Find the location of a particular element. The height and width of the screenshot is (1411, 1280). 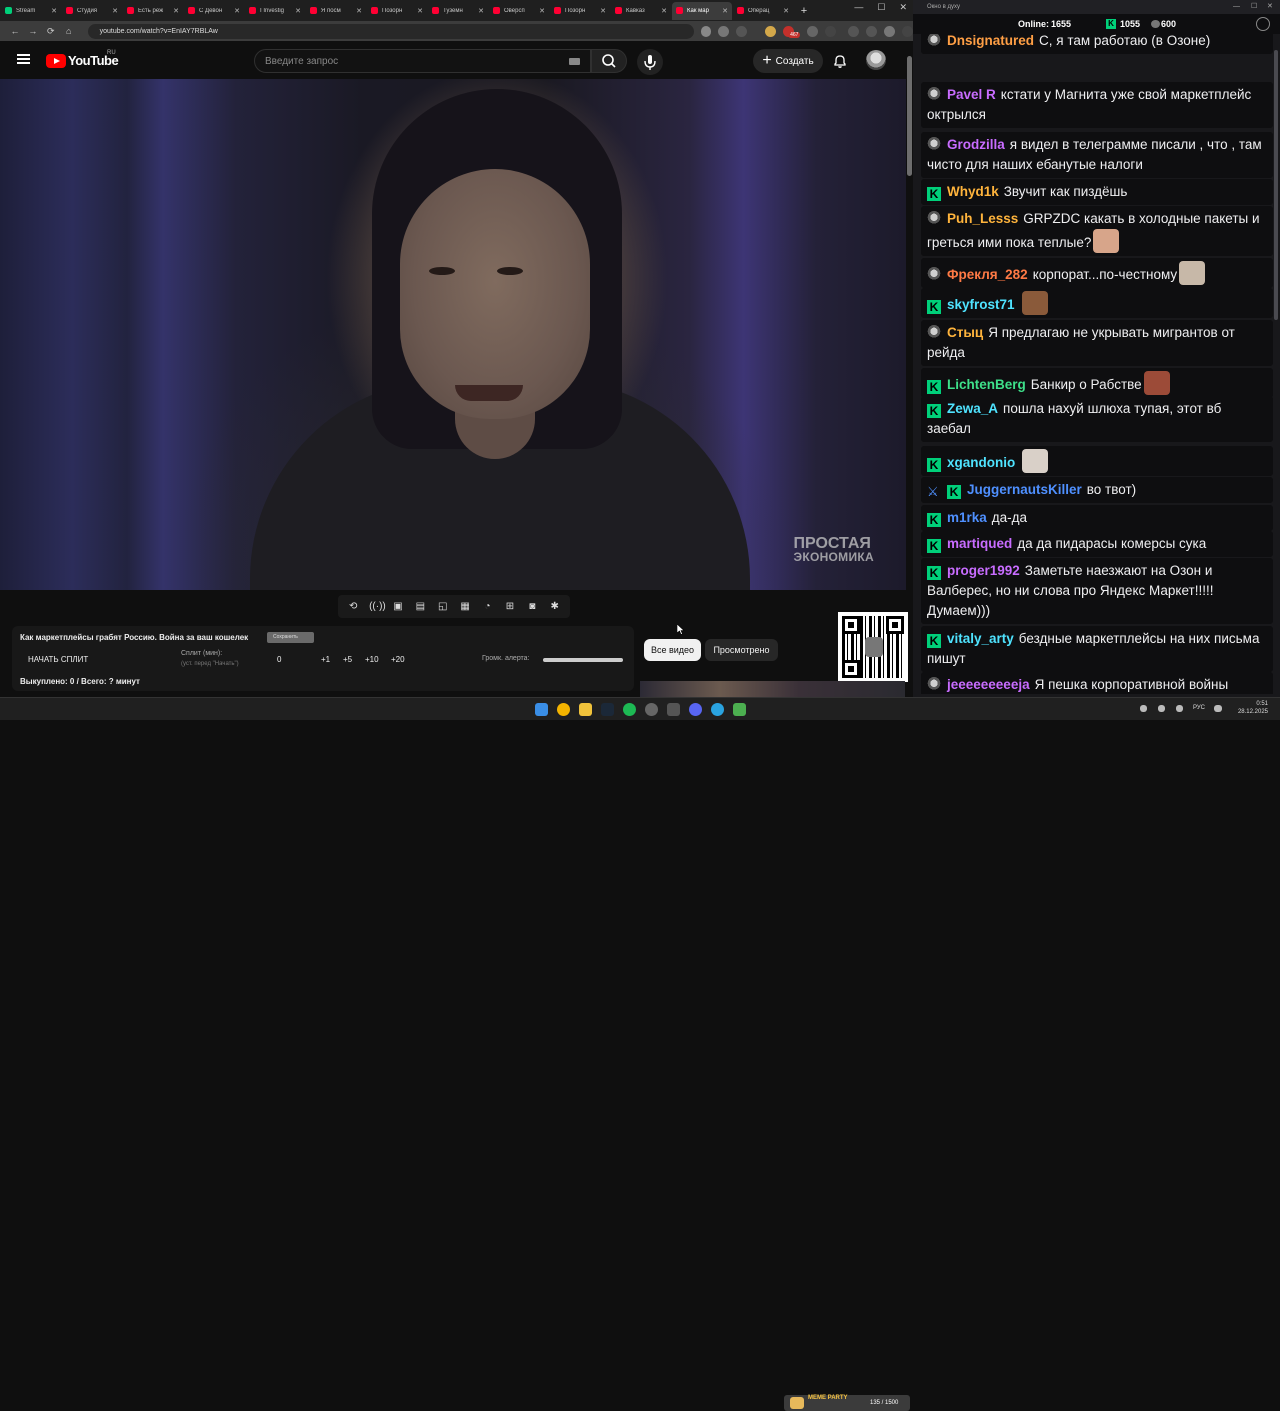

extension-icon is located at coordinates (771, 31).